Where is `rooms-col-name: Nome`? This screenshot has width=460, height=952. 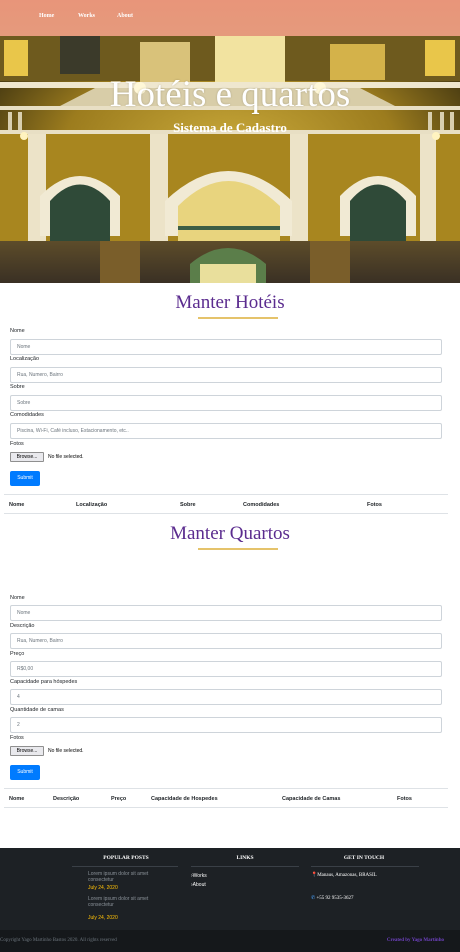 rooms-col-name: Nome is located at coordinates (17, 799).